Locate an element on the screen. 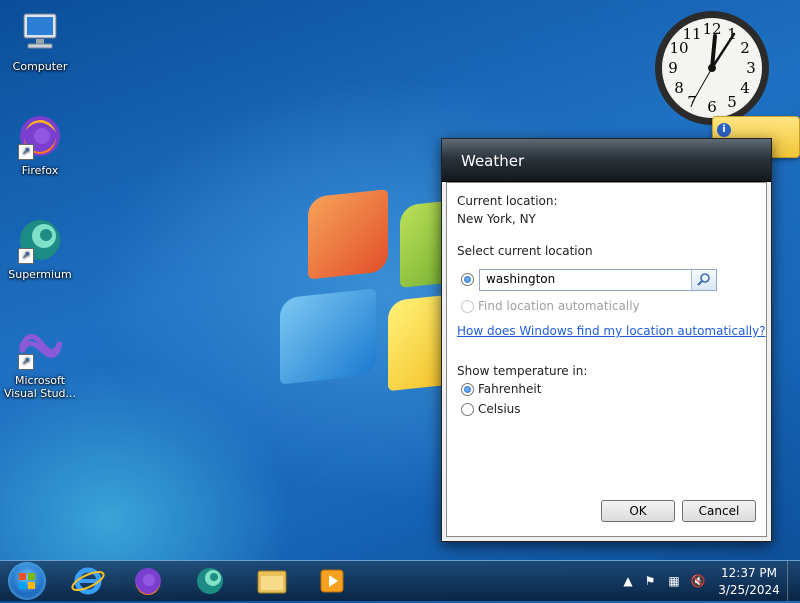 The width and height of the screenshot is (800, 603). desktop-icon-label: Firefox is located at coordinates (40, 170).